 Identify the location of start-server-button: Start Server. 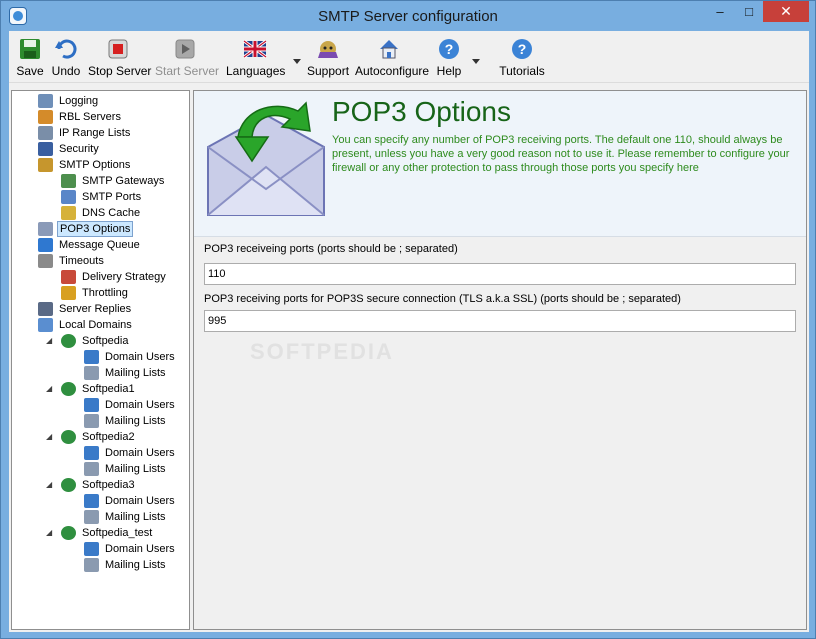
(187, 59).